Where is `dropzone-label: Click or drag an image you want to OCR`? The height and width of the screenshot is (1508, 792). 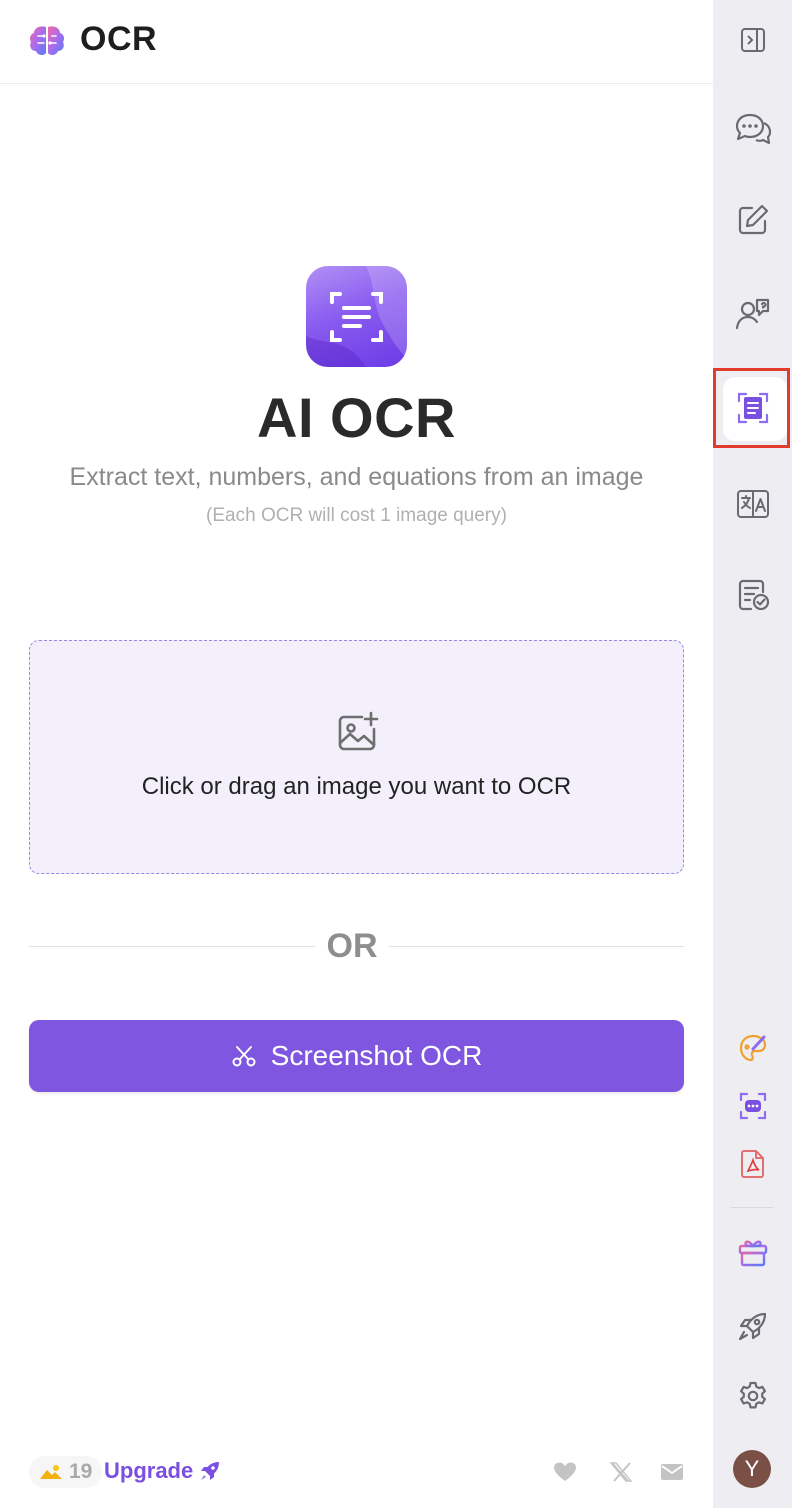
dropzone-label: Click or drag an image you want to OCR is located at coordinates (356, 786).